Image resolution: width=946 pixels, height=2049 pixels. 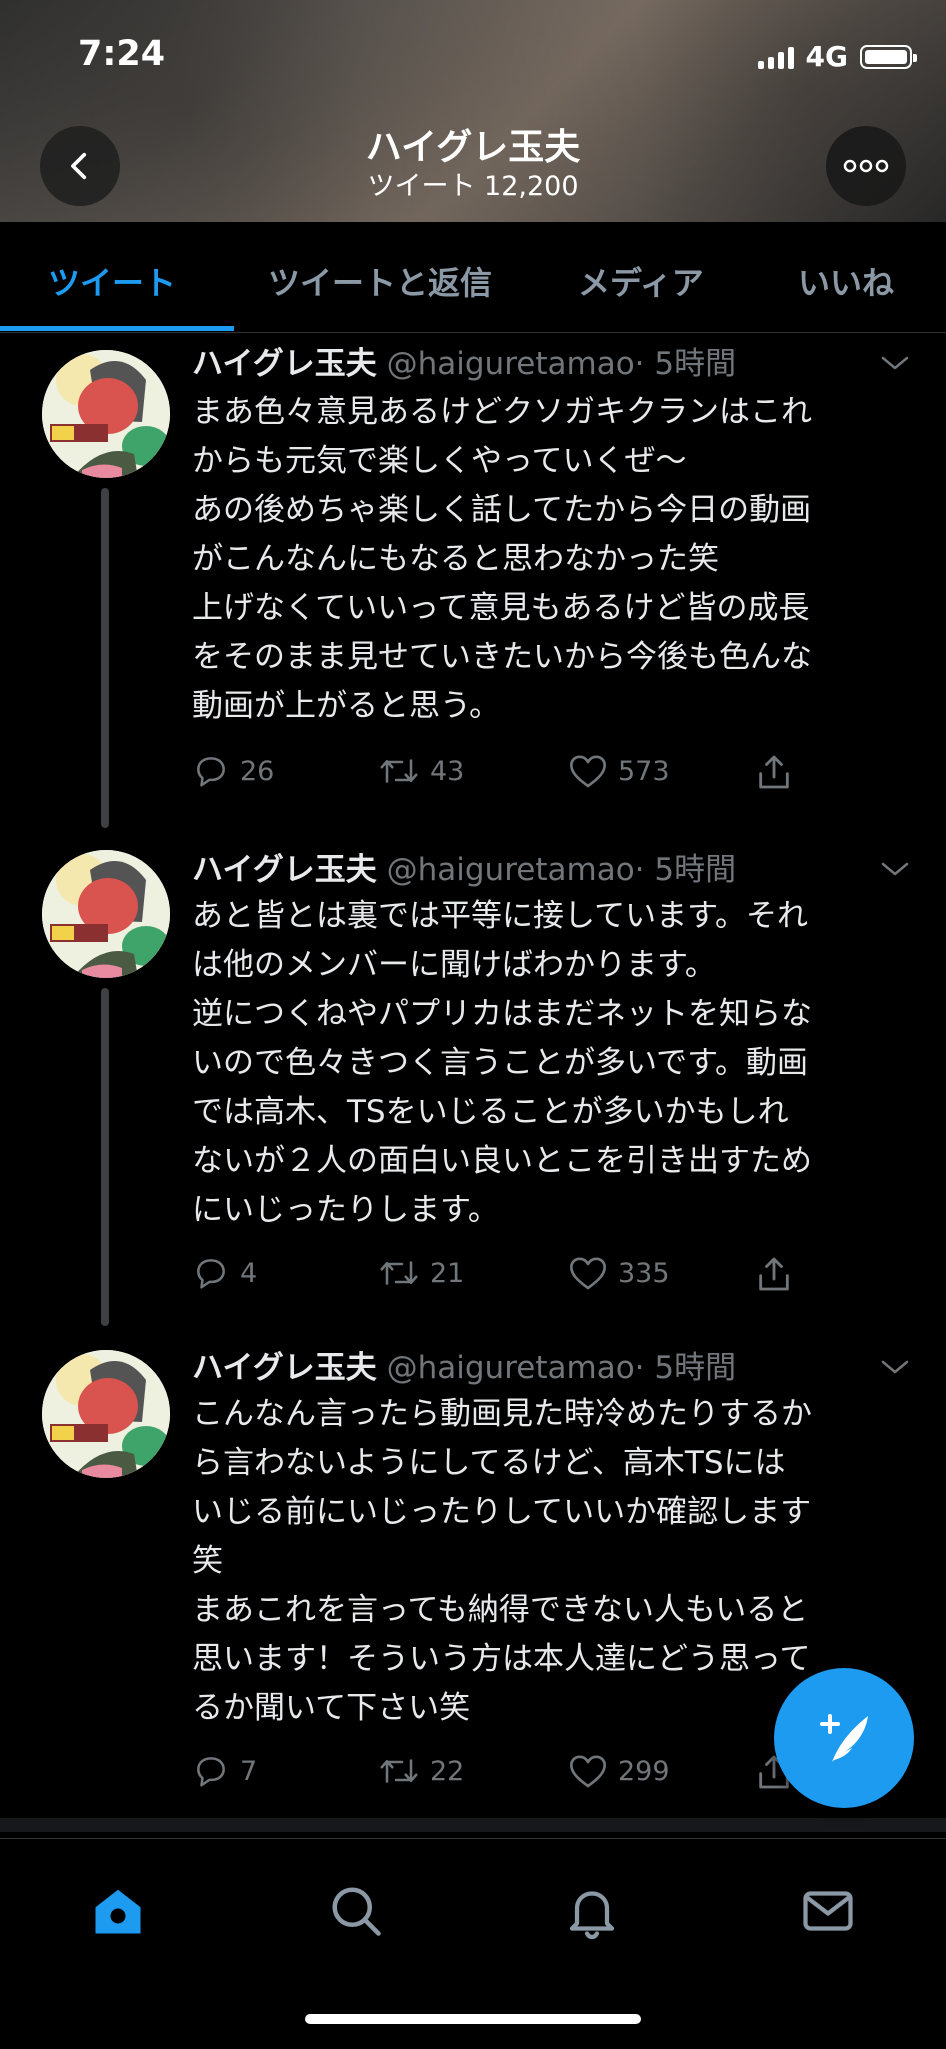 What do you see at coordinates (502, 1774) in the screenshot?
I see `tweet-actions: 7 22 299` at bounding box center [502, 1774].